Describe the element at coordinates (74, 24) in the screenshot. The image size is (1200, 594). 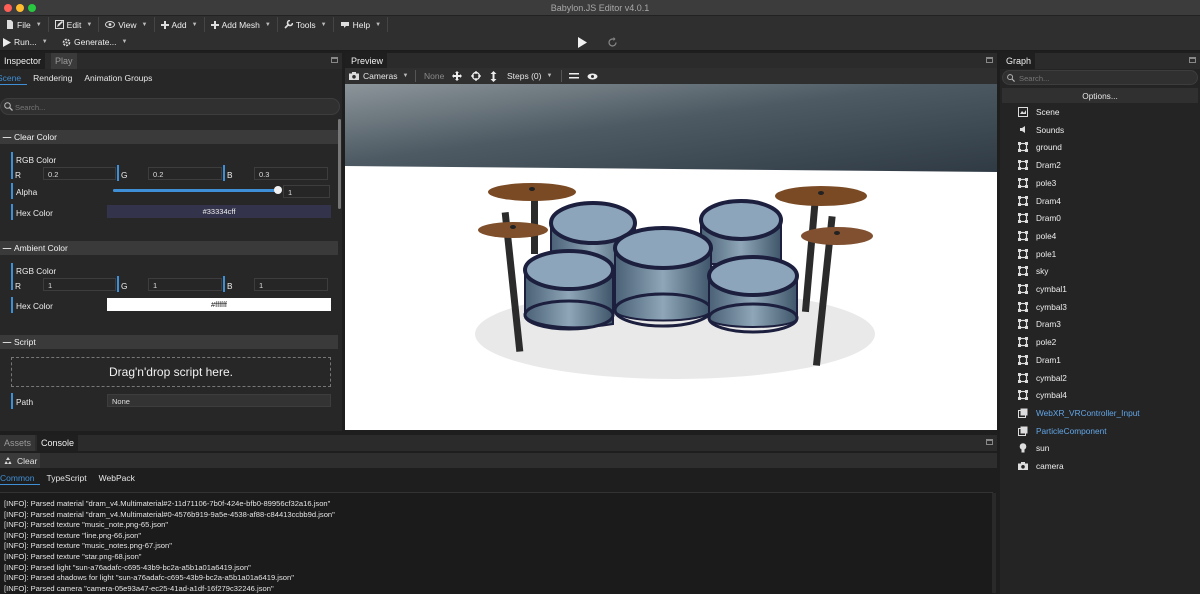
I see `menu-edit: Edit ▼` at that location.